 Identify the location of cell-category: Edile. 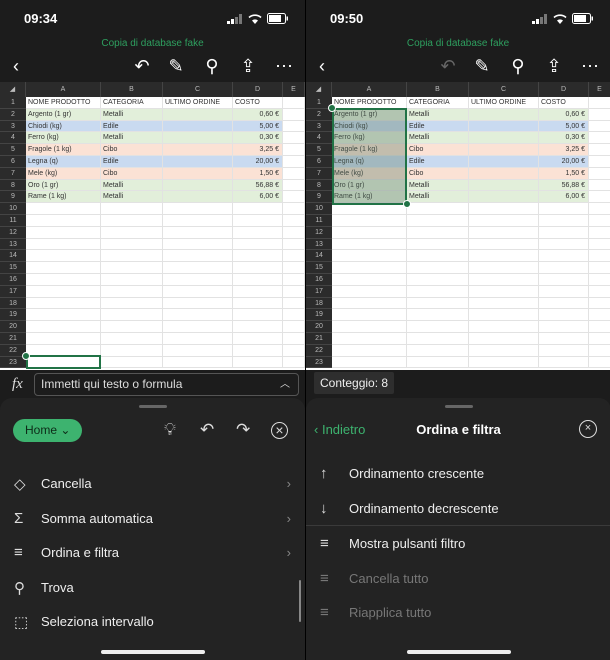
(438, 126).